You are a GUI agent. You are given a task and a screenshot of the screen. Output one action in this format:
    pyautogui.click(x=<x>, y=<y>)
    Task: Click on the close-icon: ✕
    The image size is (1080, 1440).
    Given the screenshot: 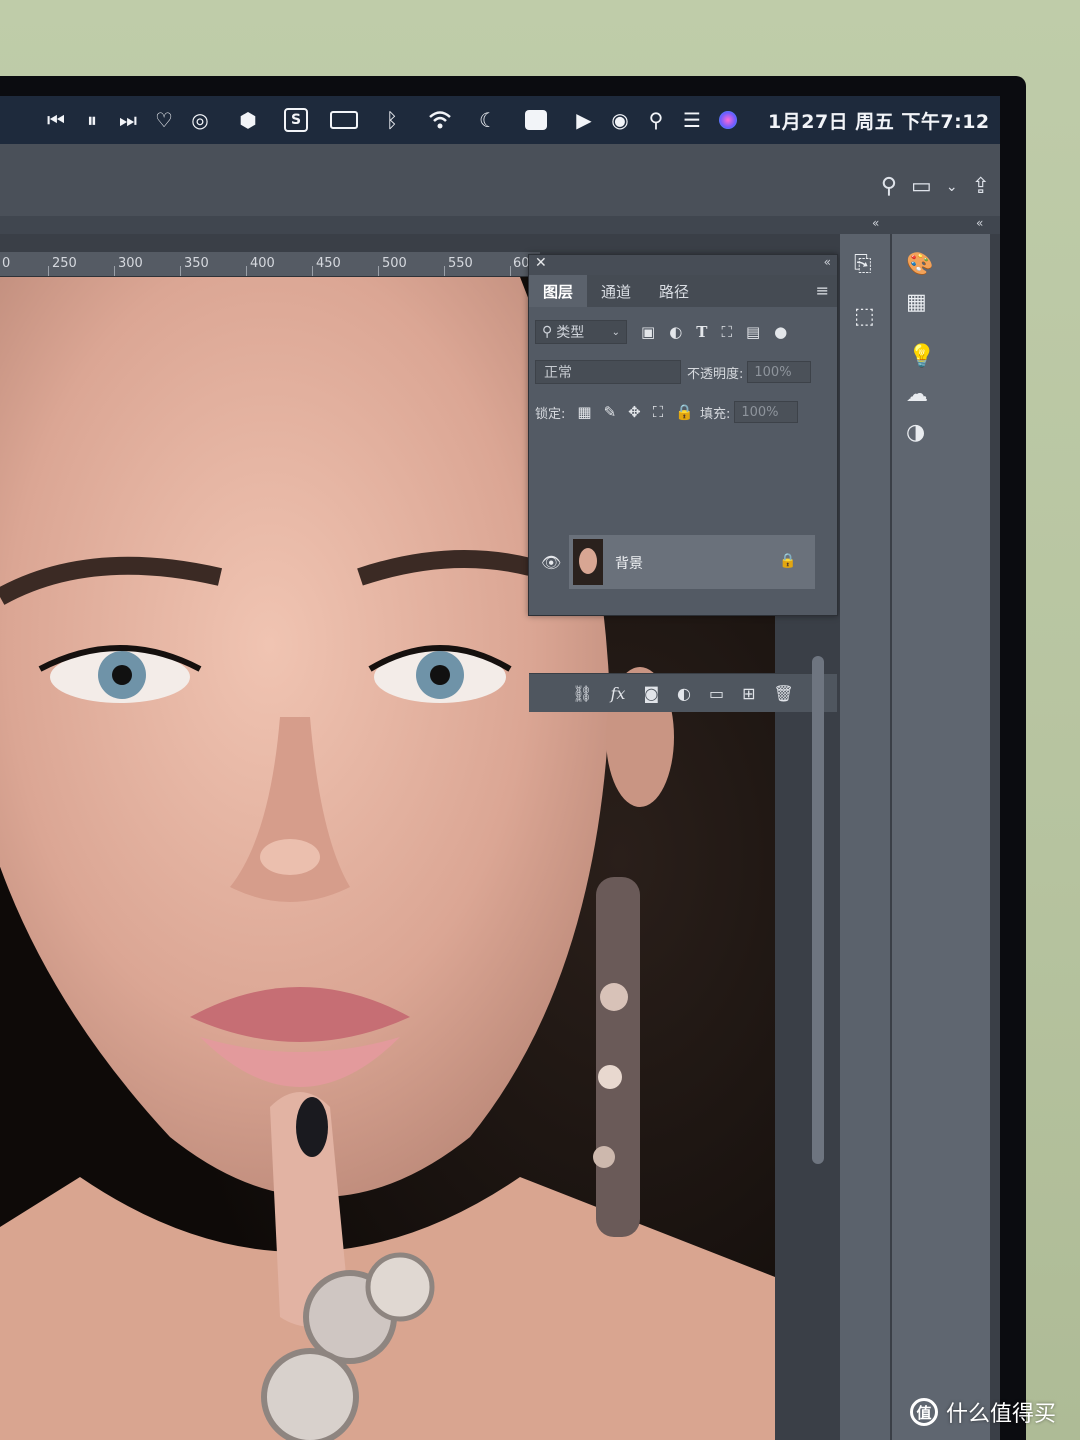 What is the action you would take?
    pyautogui.click(x=541, y=263)
    